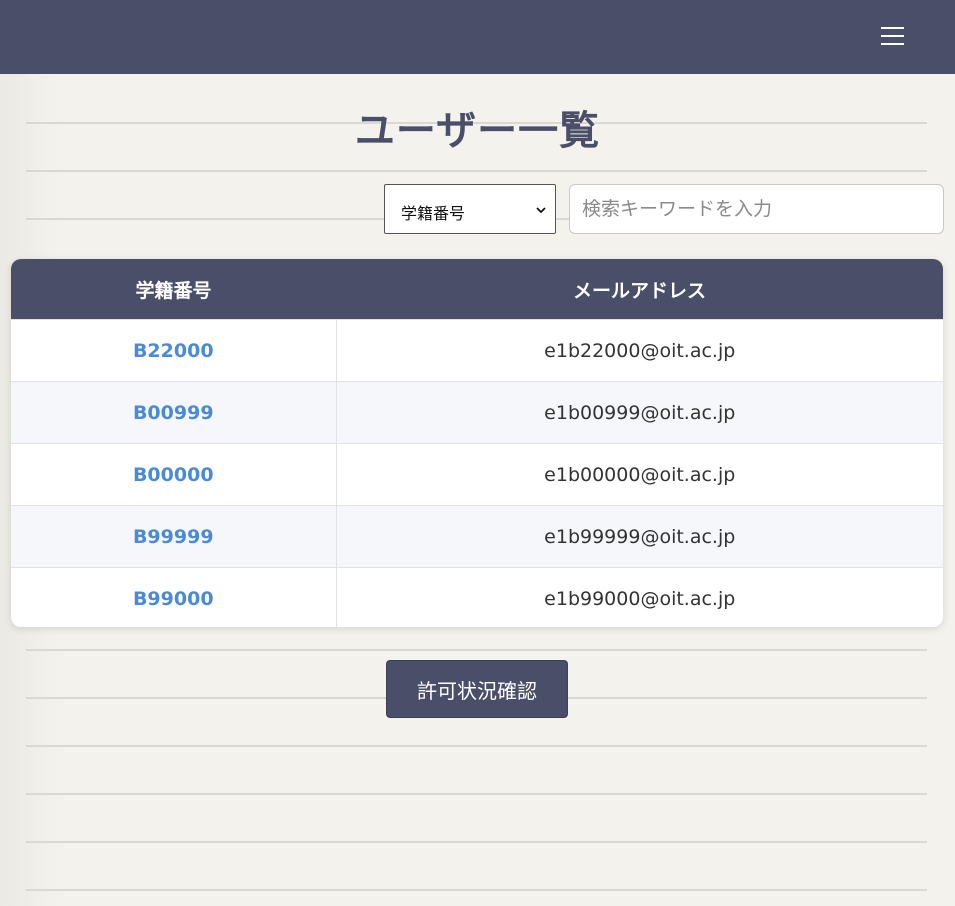  What do you see at coordinates (639, 474) in the screenshot?
I see `email-cell: e1b00000@oit.ac.jp` at bounding box center [639, 474].